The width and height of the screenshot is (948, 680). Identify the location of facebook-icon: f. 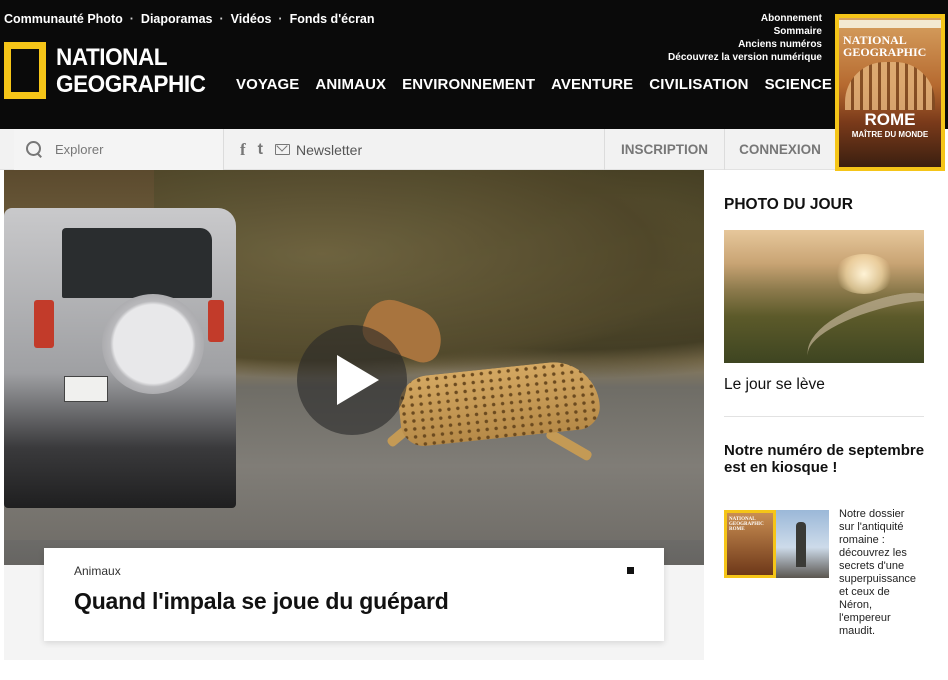
(243, 150).